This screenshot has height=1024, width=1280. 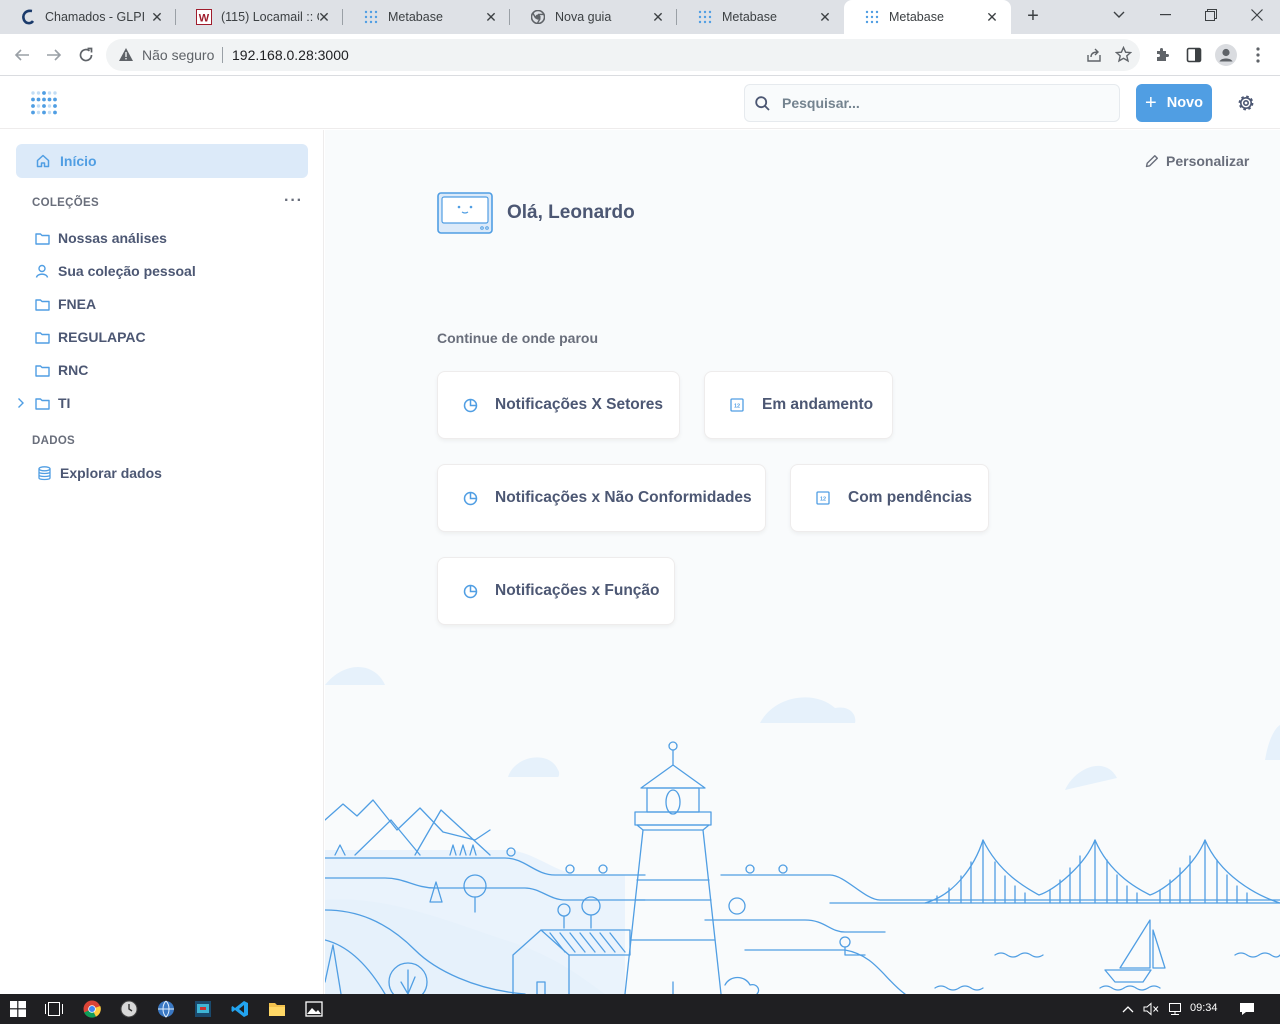 I want to click on svg-text: 12, so click(x=737, y=407).